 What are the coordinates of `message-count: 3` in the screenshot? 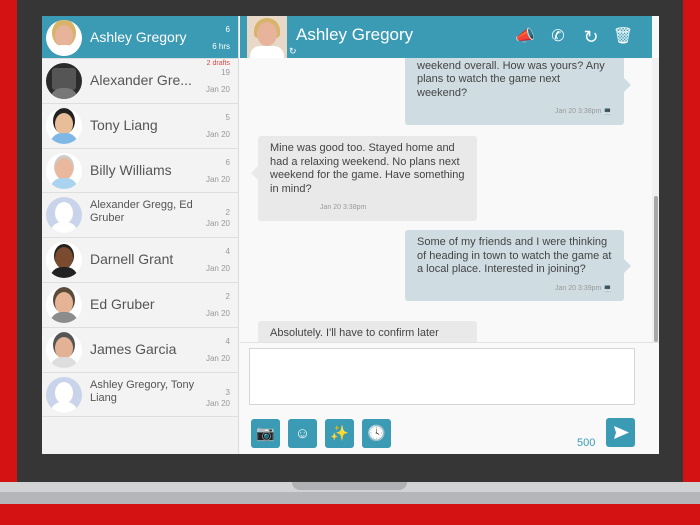 It's located at (227, 392).